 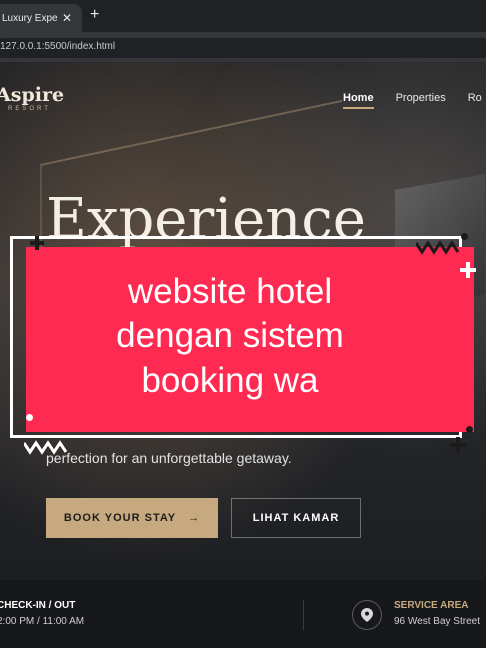 I want to click on brand-logo: Aspire RESORT, so click(x=32, y=98).